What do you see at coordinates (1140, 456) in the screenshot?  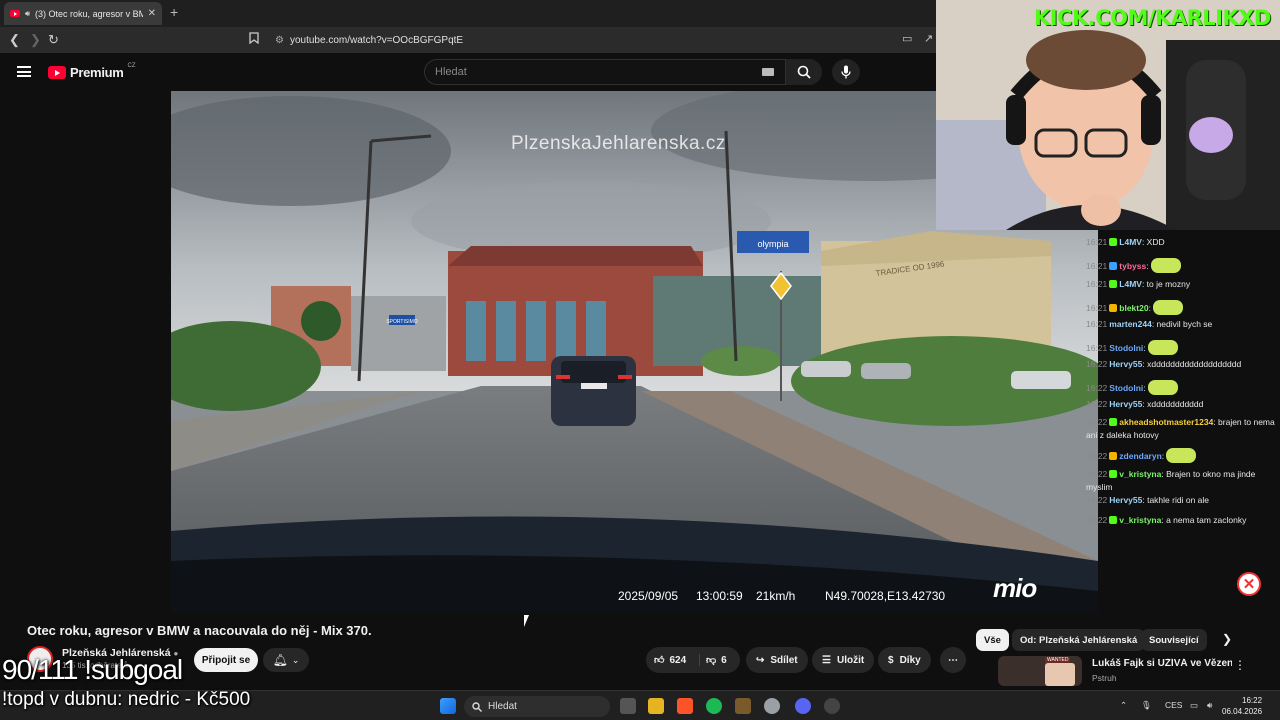 I see `chat-username: zdendaryn` at bounding box center [1140, 456].